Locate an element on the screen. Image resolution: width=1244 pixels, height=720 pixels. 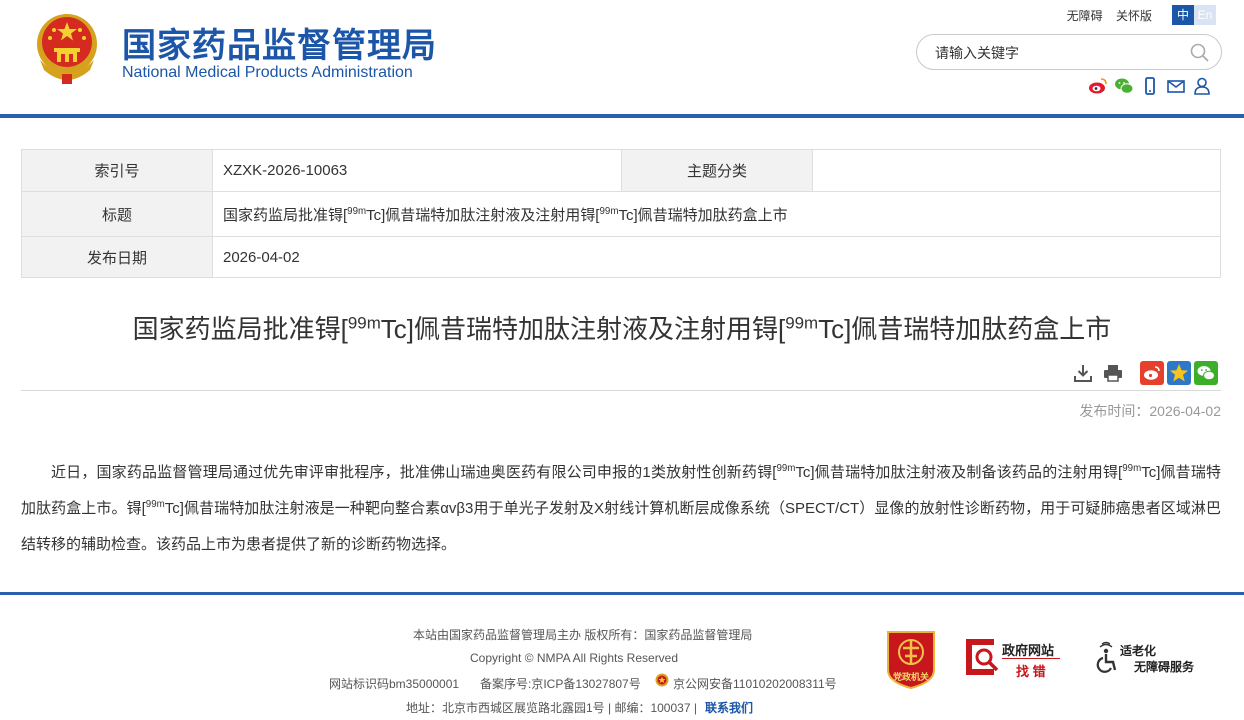
category-label: 主题分类 is located at coordinates (717, 170).